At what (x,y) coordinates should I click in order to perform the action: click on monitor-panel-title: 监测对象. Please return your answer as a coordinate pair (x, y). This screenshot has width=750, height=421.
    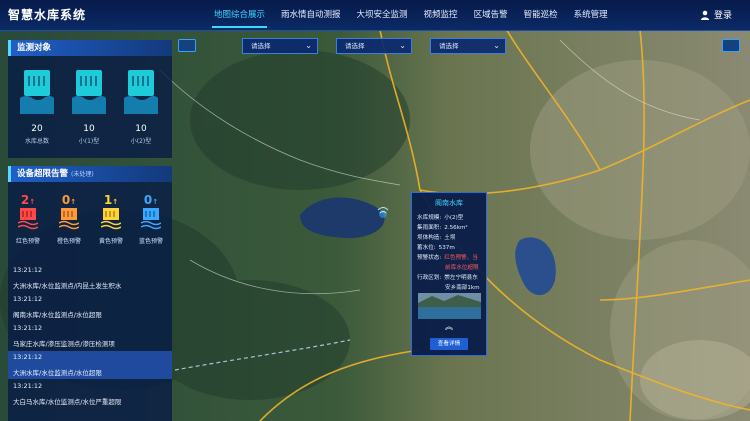
    Looking at the image, I should click on (90, 48).